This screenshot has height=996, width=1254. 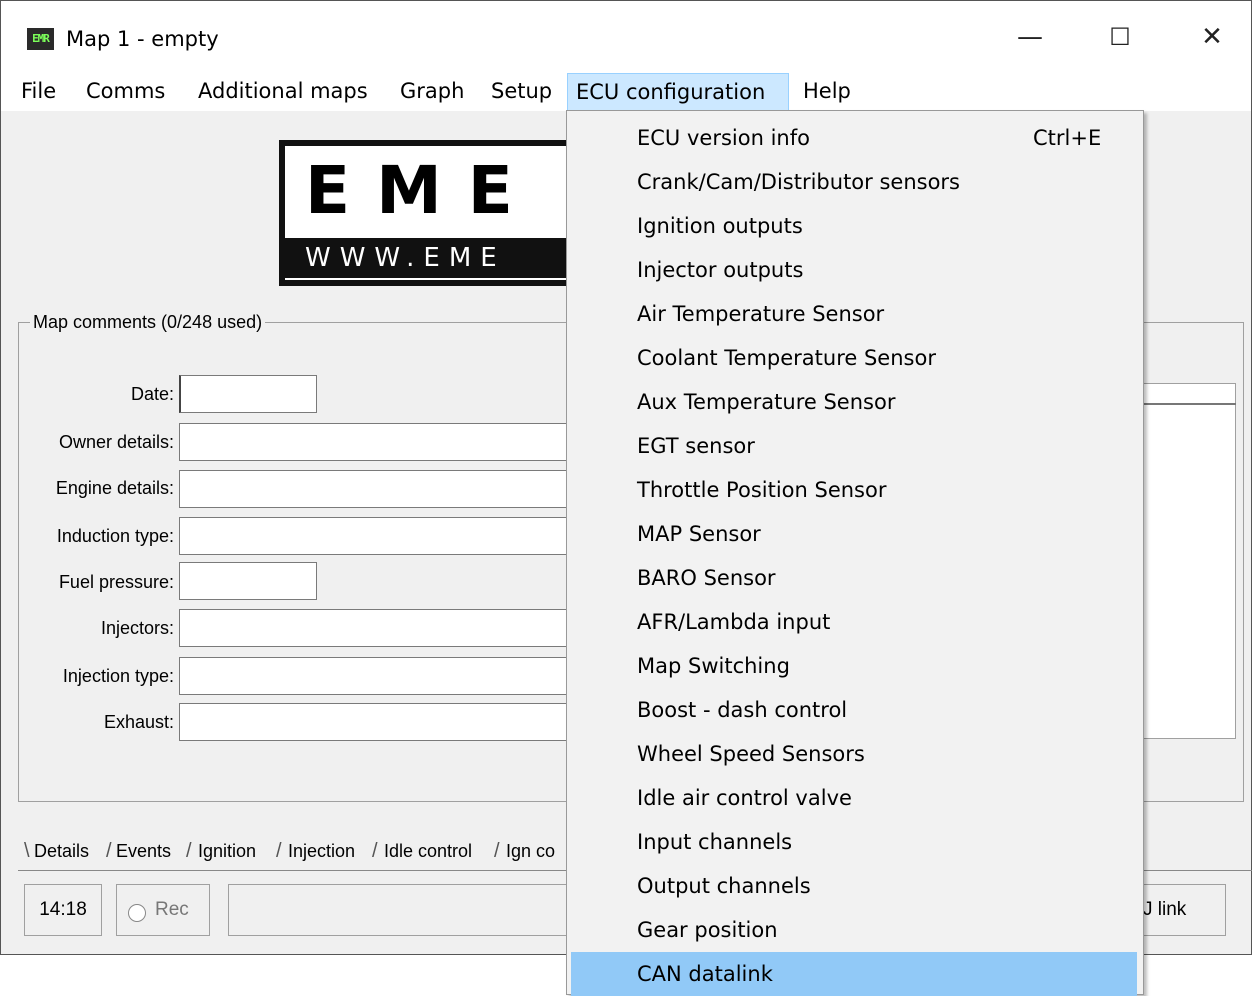 I want to click on menu-graph: Graph, so click(x=432, y=92).